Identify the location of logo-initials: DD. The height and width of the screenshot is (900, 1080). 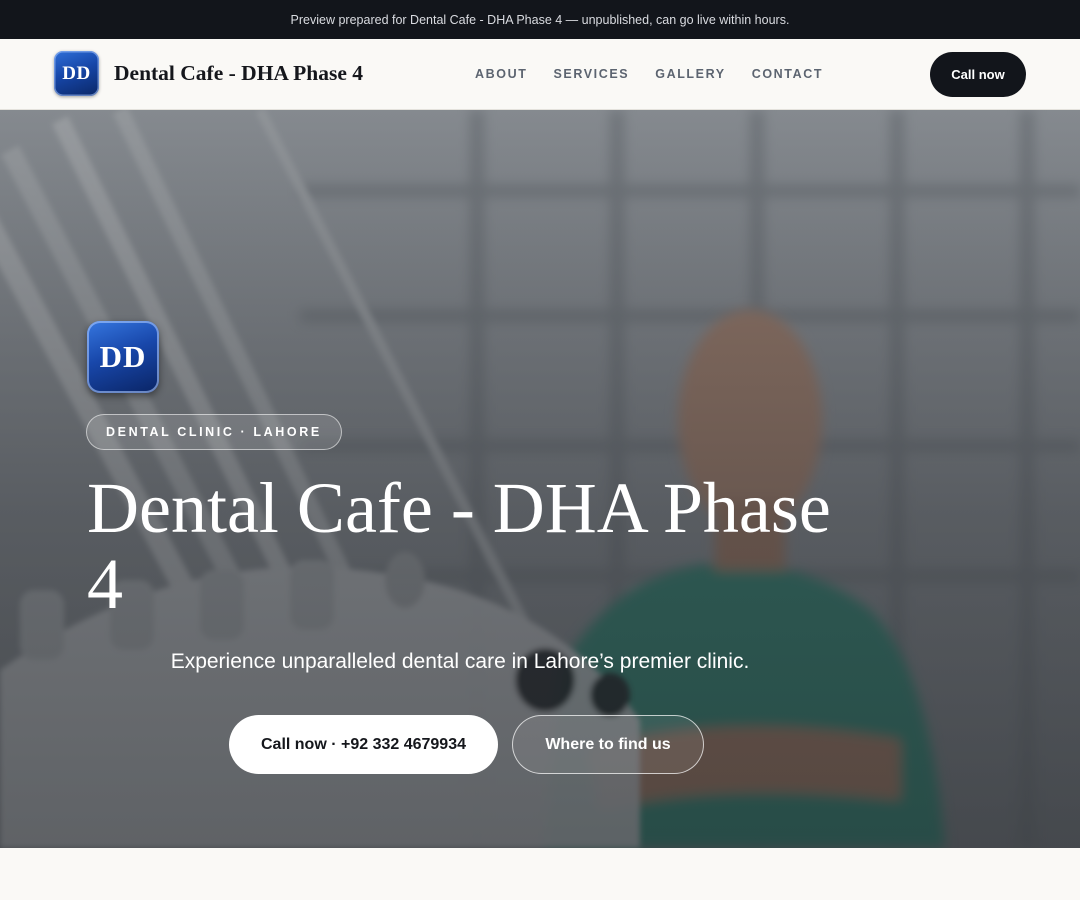
(76, 73).